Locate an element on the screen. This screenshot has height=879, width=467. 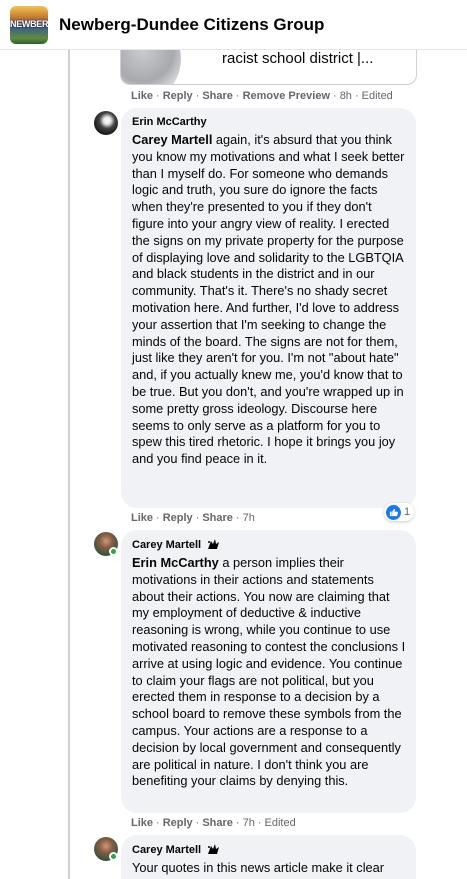
thread-line is located at coordinates (69, 464).